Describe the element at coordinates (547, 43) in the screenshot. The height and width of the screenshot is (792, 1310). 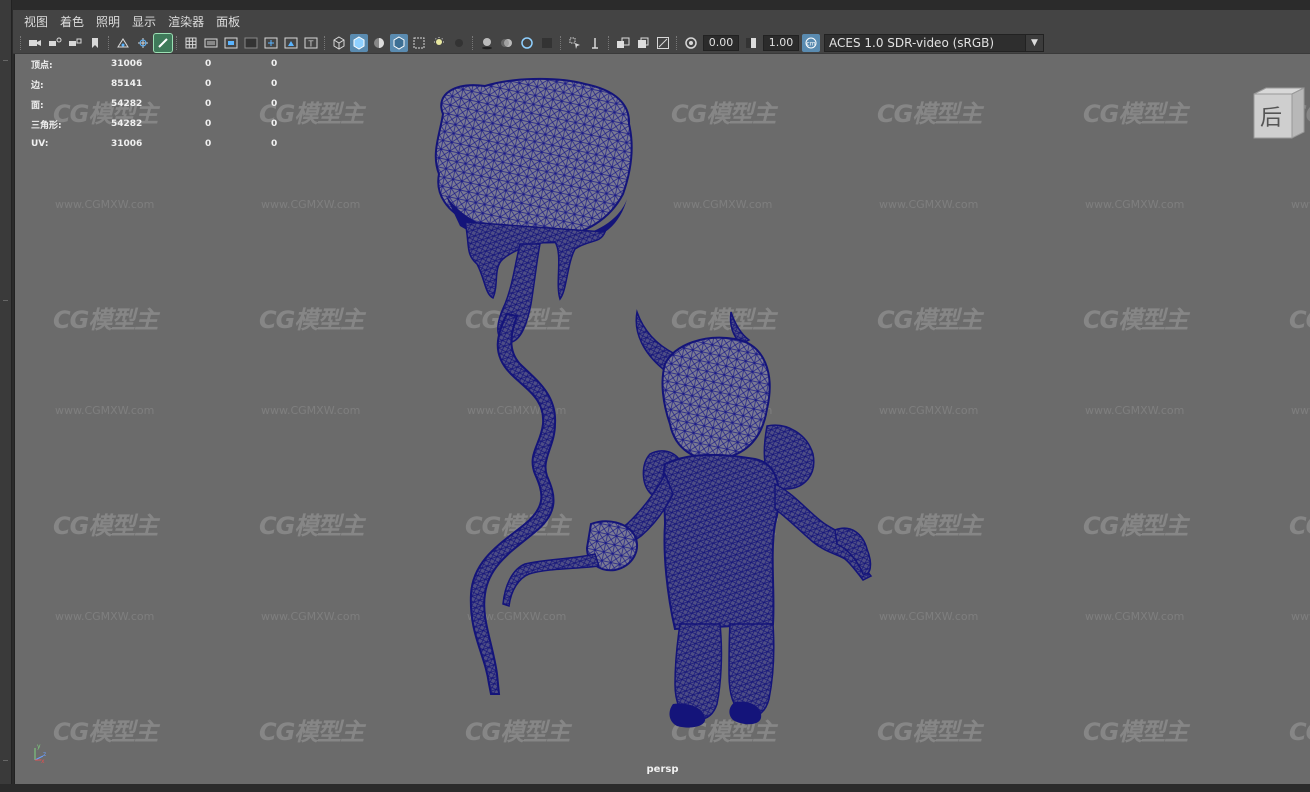
I see `depth-of-field-icon` at that location.